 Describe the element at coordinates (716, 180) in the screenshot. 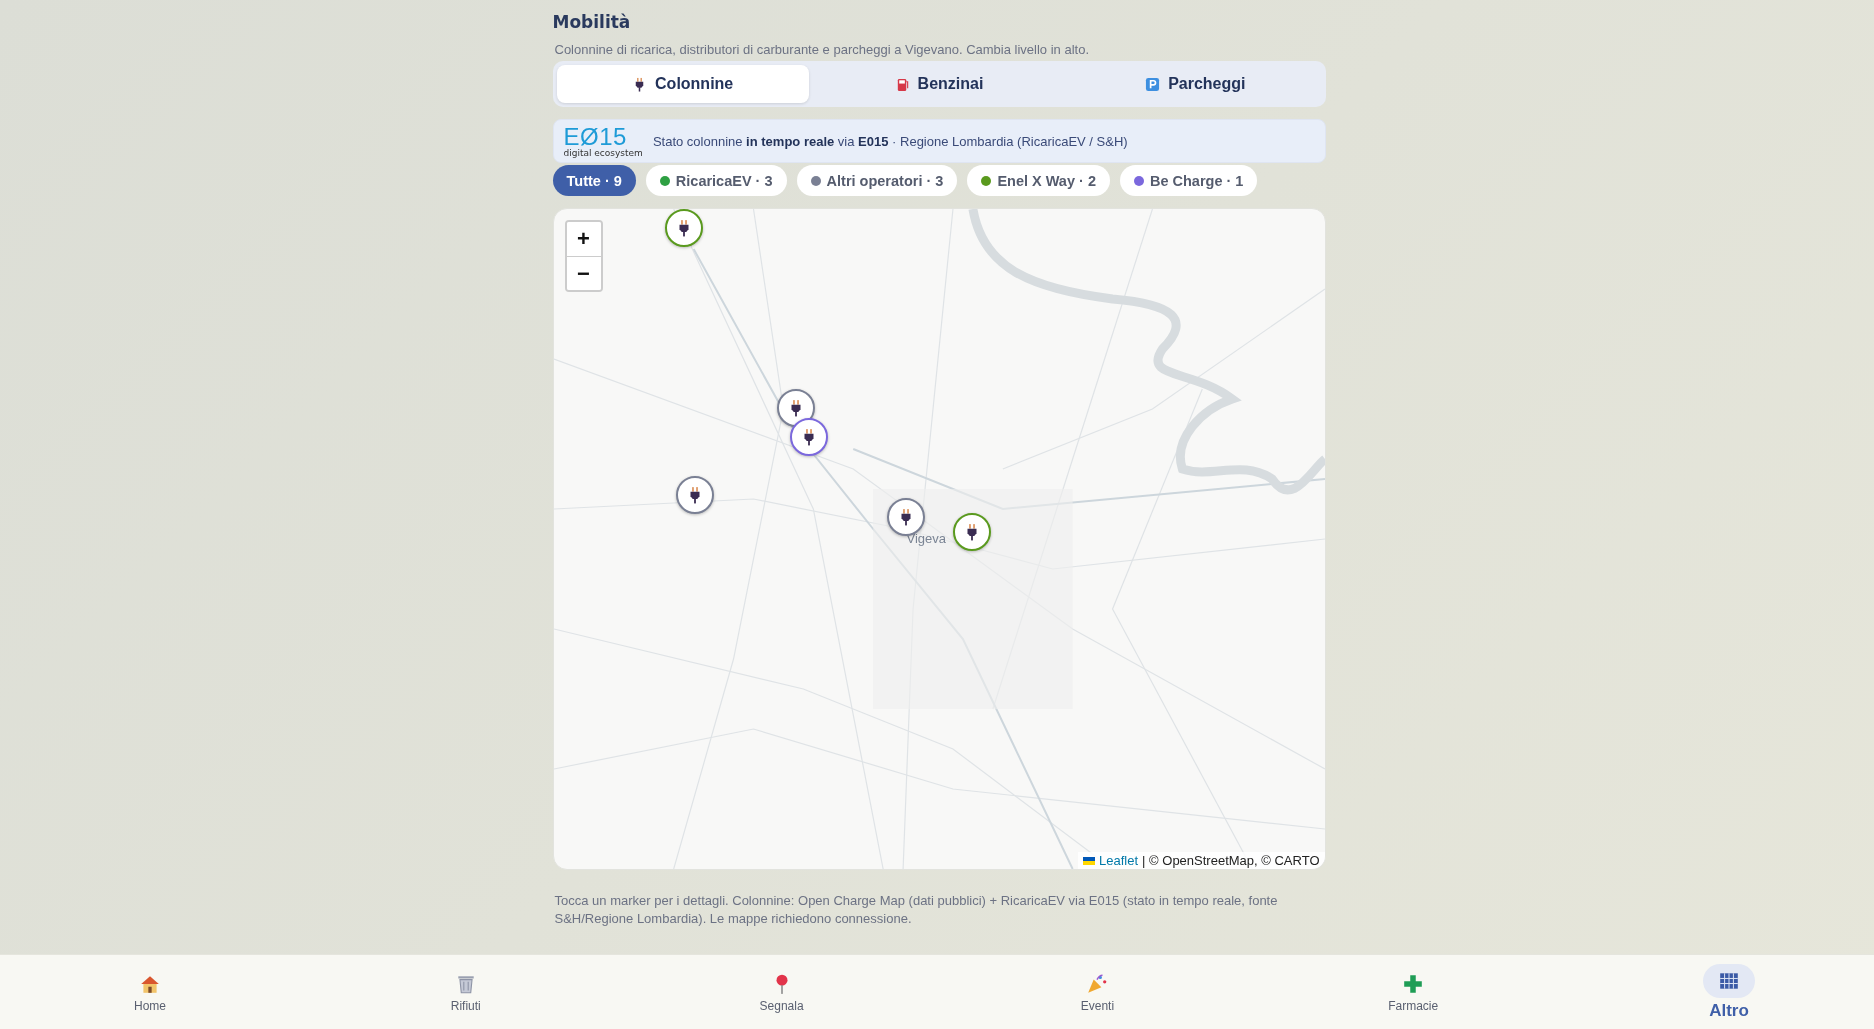

I see `filter-chip: RicaricaEV · 3` at that location.